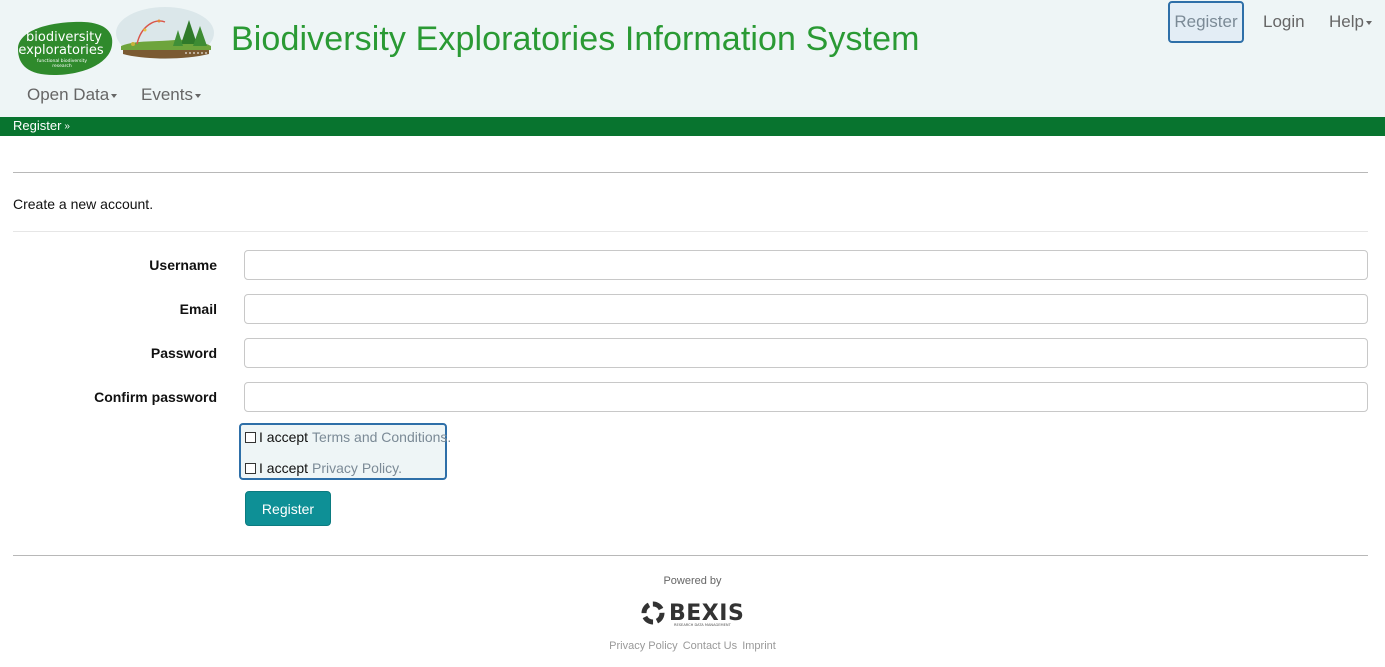 The width and height of the screenshot is (1385, 667). Describe the element at coordinates (710, 646) in the screenshot. I see `footer-contact-link: Contact Us` at that location.